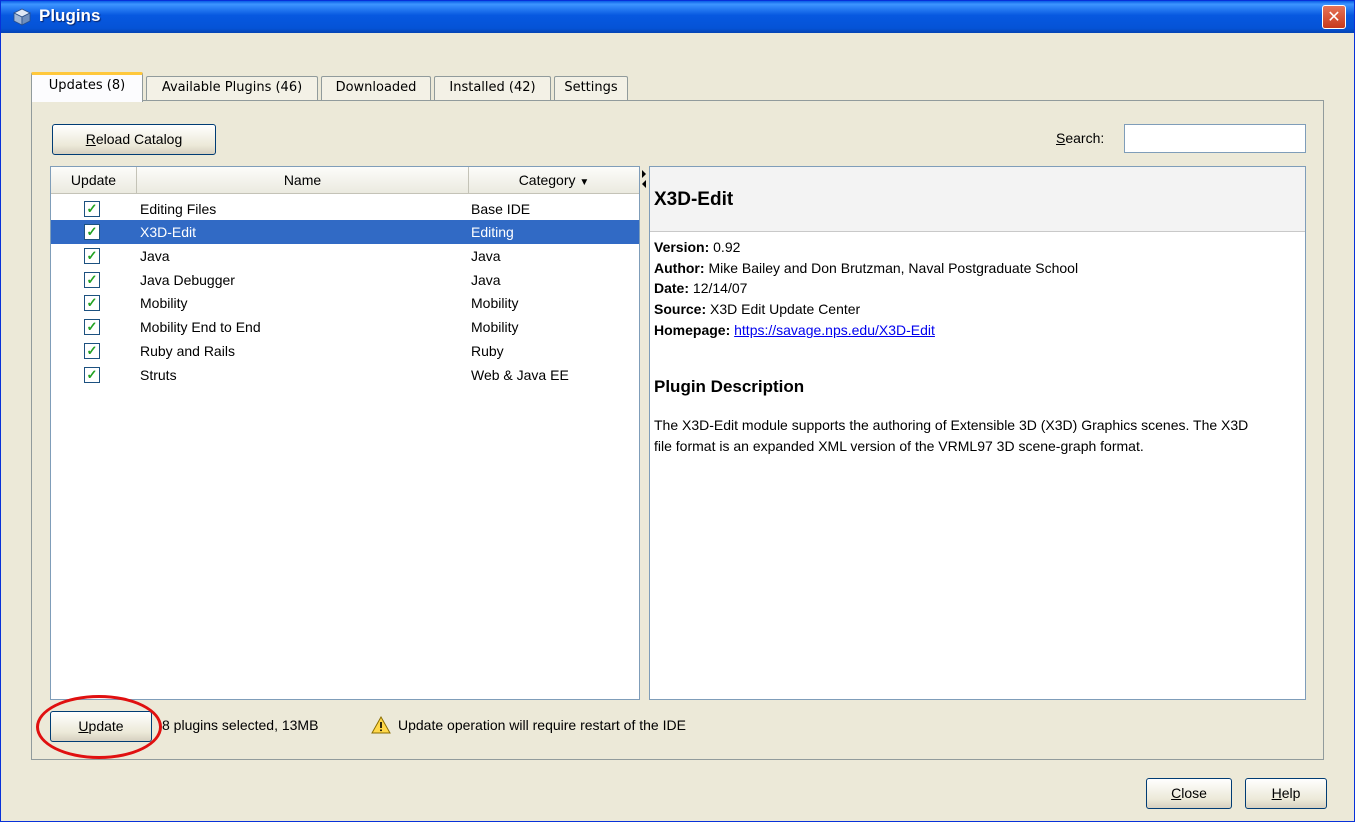 This screenshot has width=1355, height=822. What do you see at coordinates (87, 87) in the screenshot?
I see `tab-updates: Updates (8)` at bounding box center [87, 87].